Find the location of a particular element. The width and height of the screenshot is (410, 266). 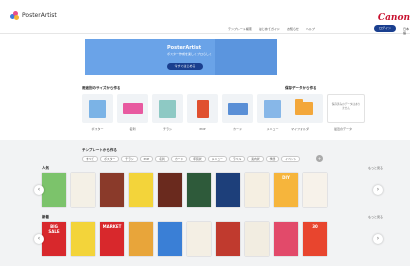

card-icon is located at coordinates (237, 108).